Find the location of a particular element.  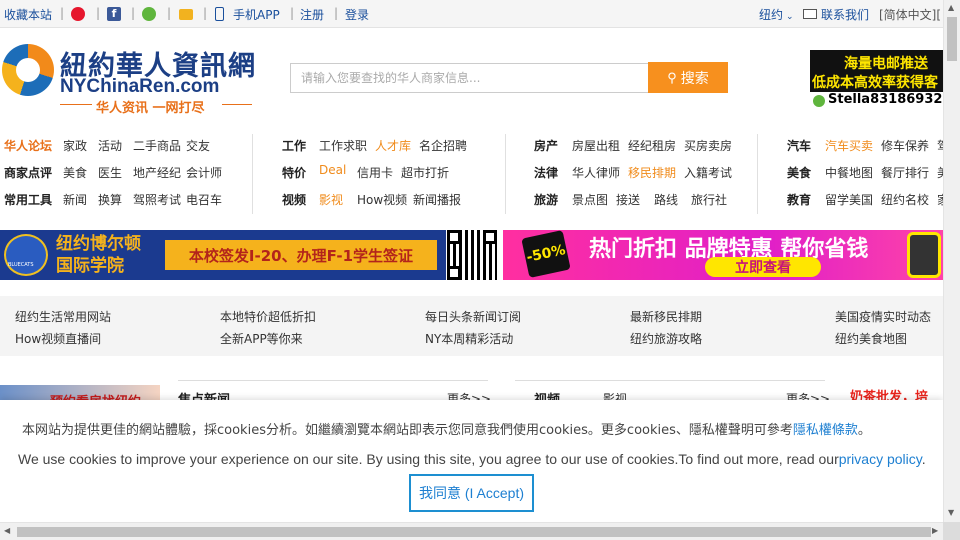

logo-english: NYChinaRen.com is located at coordinates (139, 87).